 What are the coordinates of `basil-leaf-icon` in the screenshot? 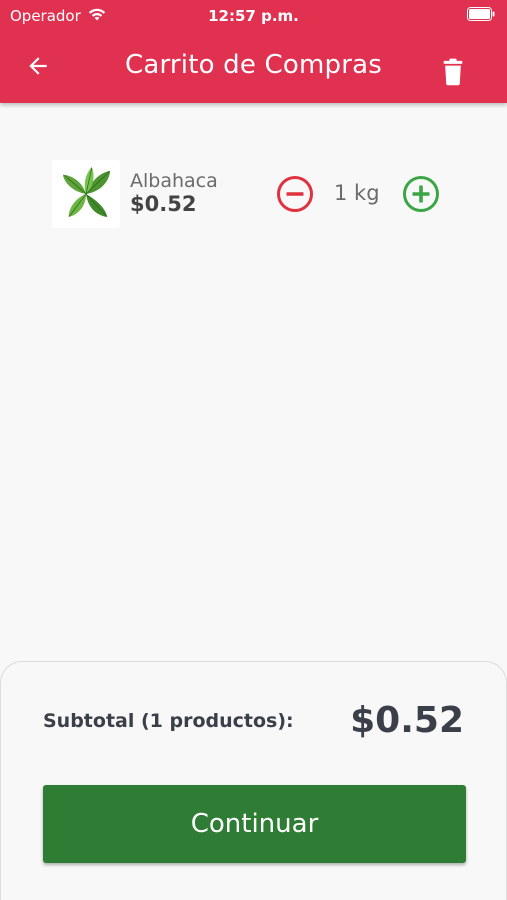 It's located at (86, 194).